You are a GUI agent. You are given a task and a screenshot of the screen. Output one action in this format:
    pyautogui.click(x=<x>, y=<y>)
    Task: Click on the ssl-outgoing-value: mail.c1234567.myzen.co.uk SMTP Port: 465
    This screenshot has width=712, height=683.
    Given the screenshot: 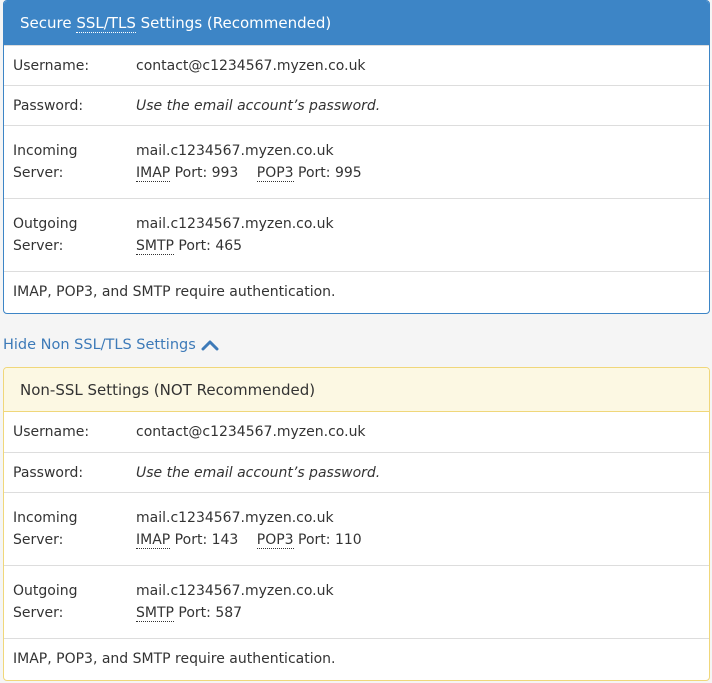 What is the action you would take?
    pyautogui.click(x=422, y=235)
    